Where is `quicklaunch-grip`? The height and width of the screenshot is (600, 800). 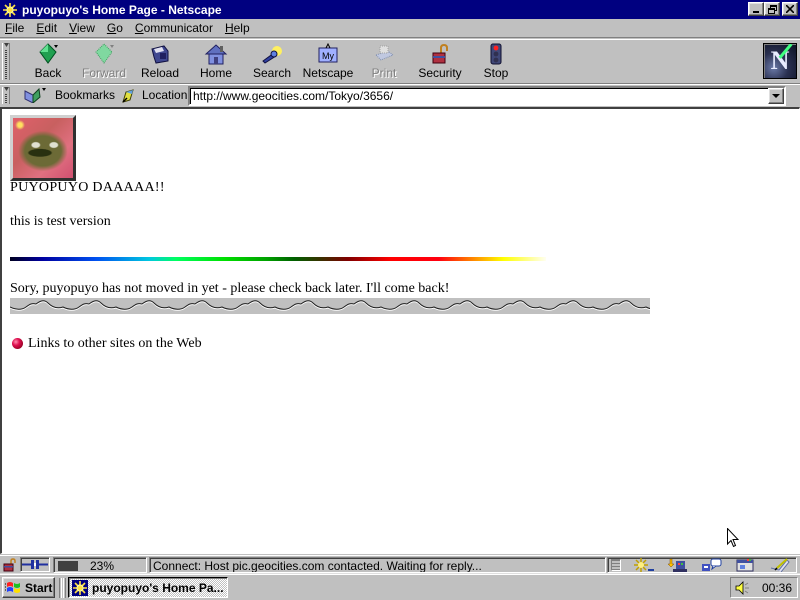
quicklaunch-grip is located at coordinates (64, 588).